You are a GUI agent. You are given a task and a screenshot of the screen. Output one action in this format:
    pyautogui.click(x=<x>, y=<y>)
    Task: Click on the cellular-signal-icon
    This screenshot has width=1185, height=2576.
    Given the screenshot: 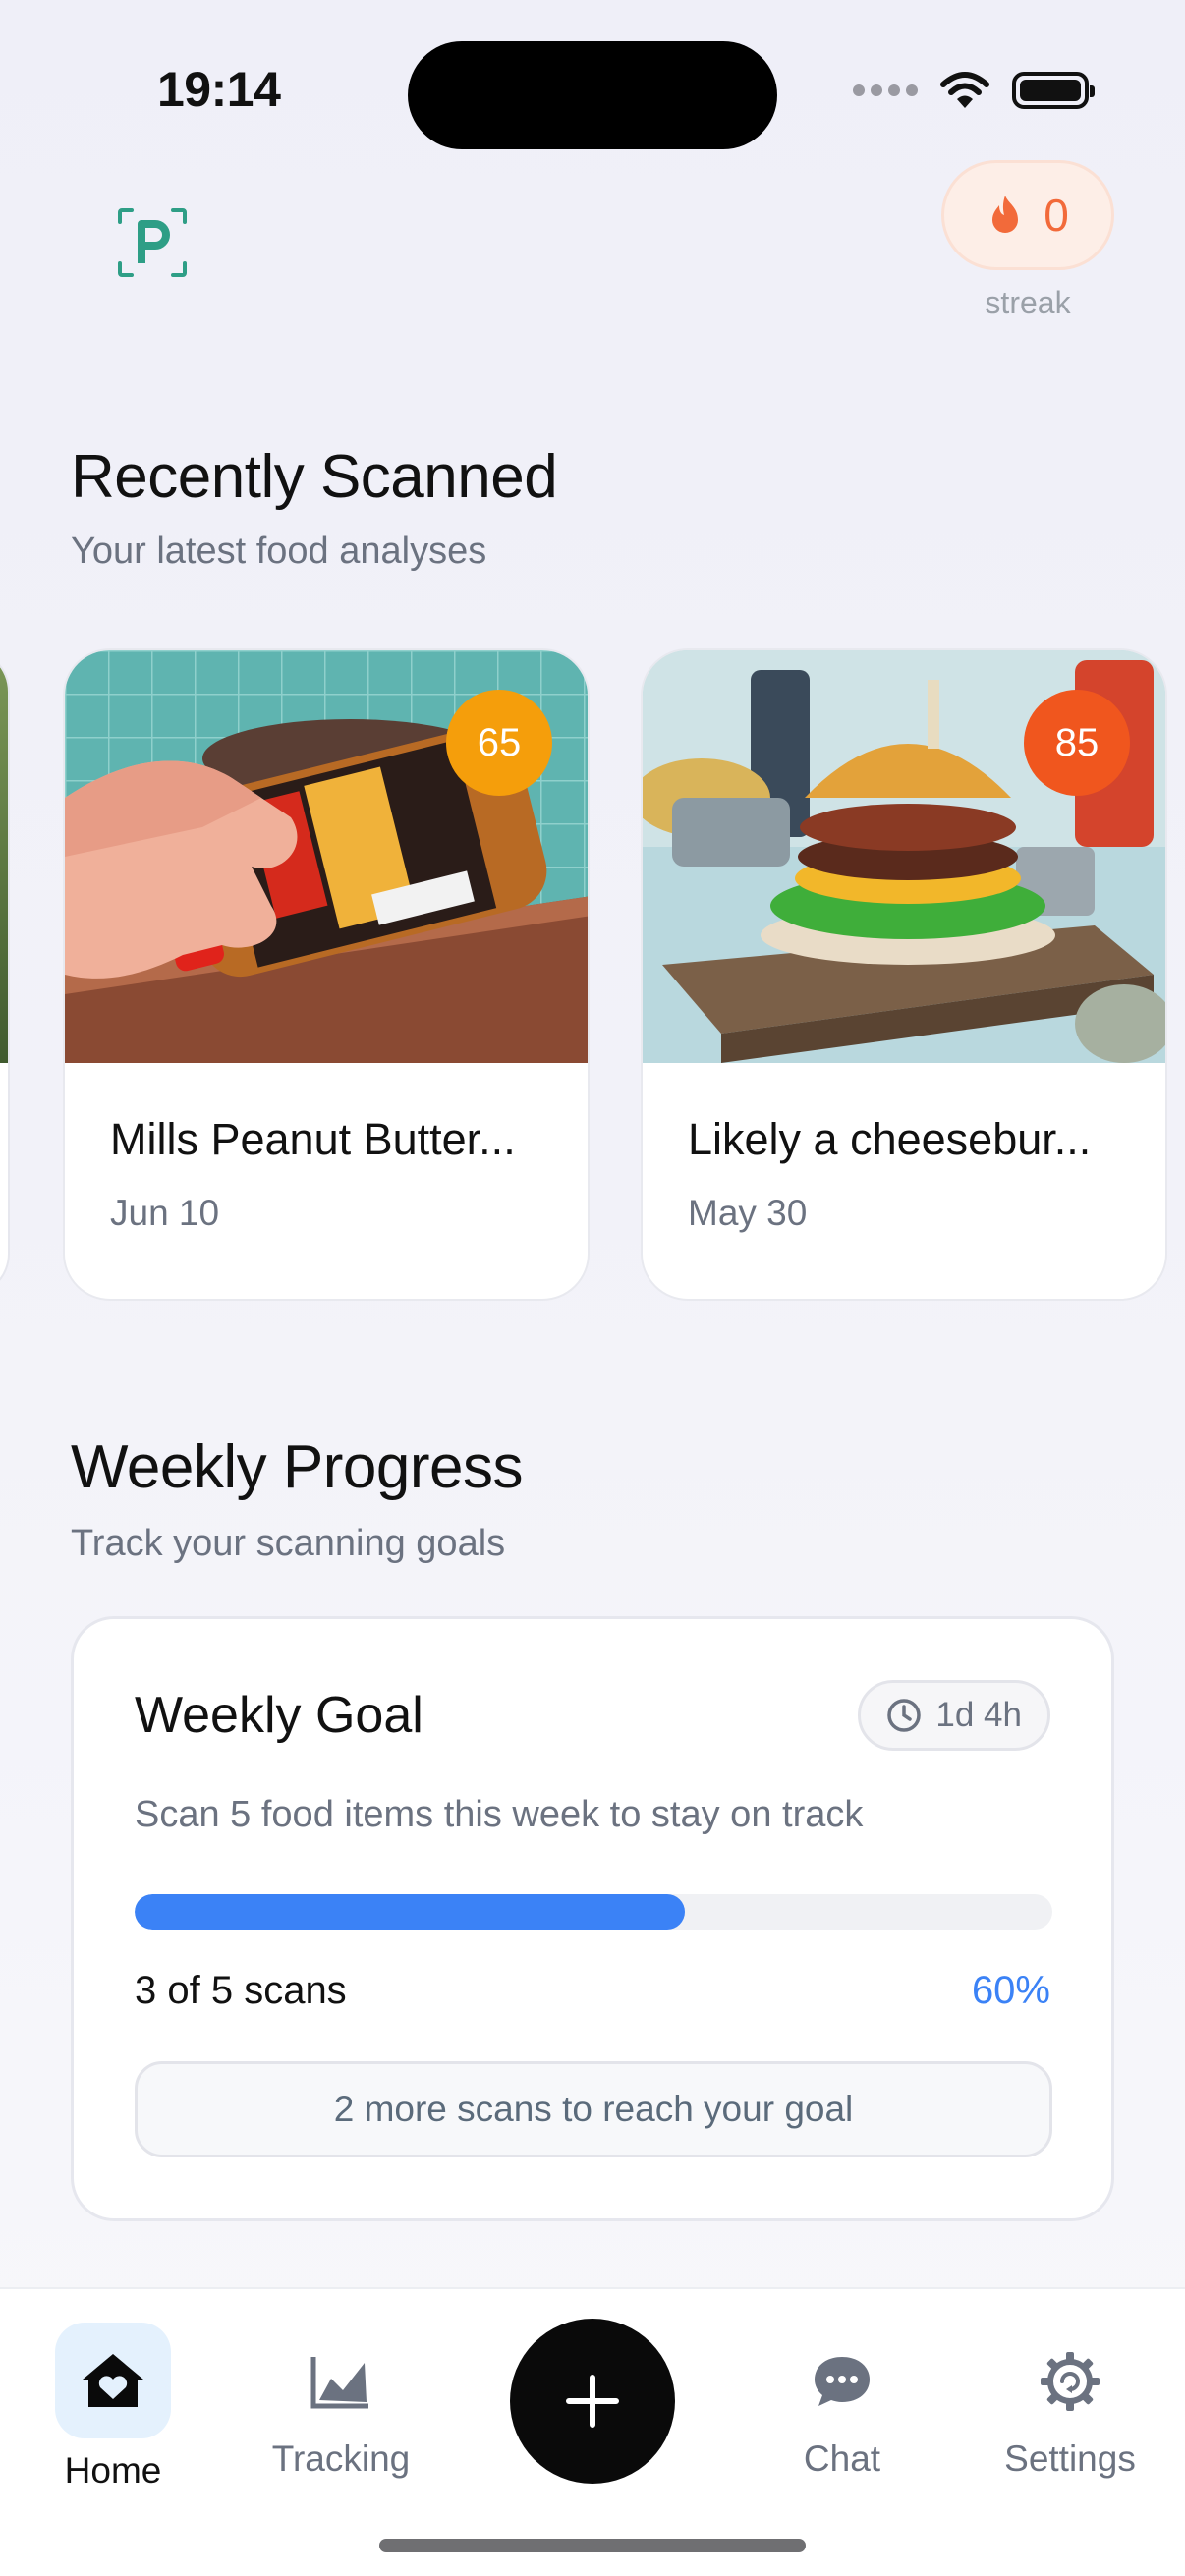 What is the action you would take?
    pyautogui.click(x=886, y=90)
    